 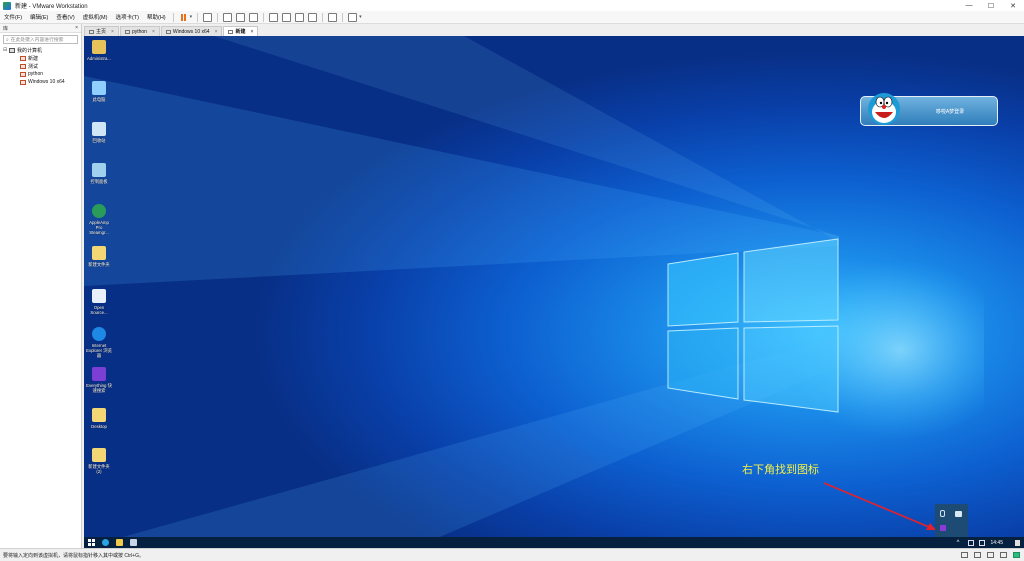 I want to click on annotation-arrow, so click(x=880, y=506).